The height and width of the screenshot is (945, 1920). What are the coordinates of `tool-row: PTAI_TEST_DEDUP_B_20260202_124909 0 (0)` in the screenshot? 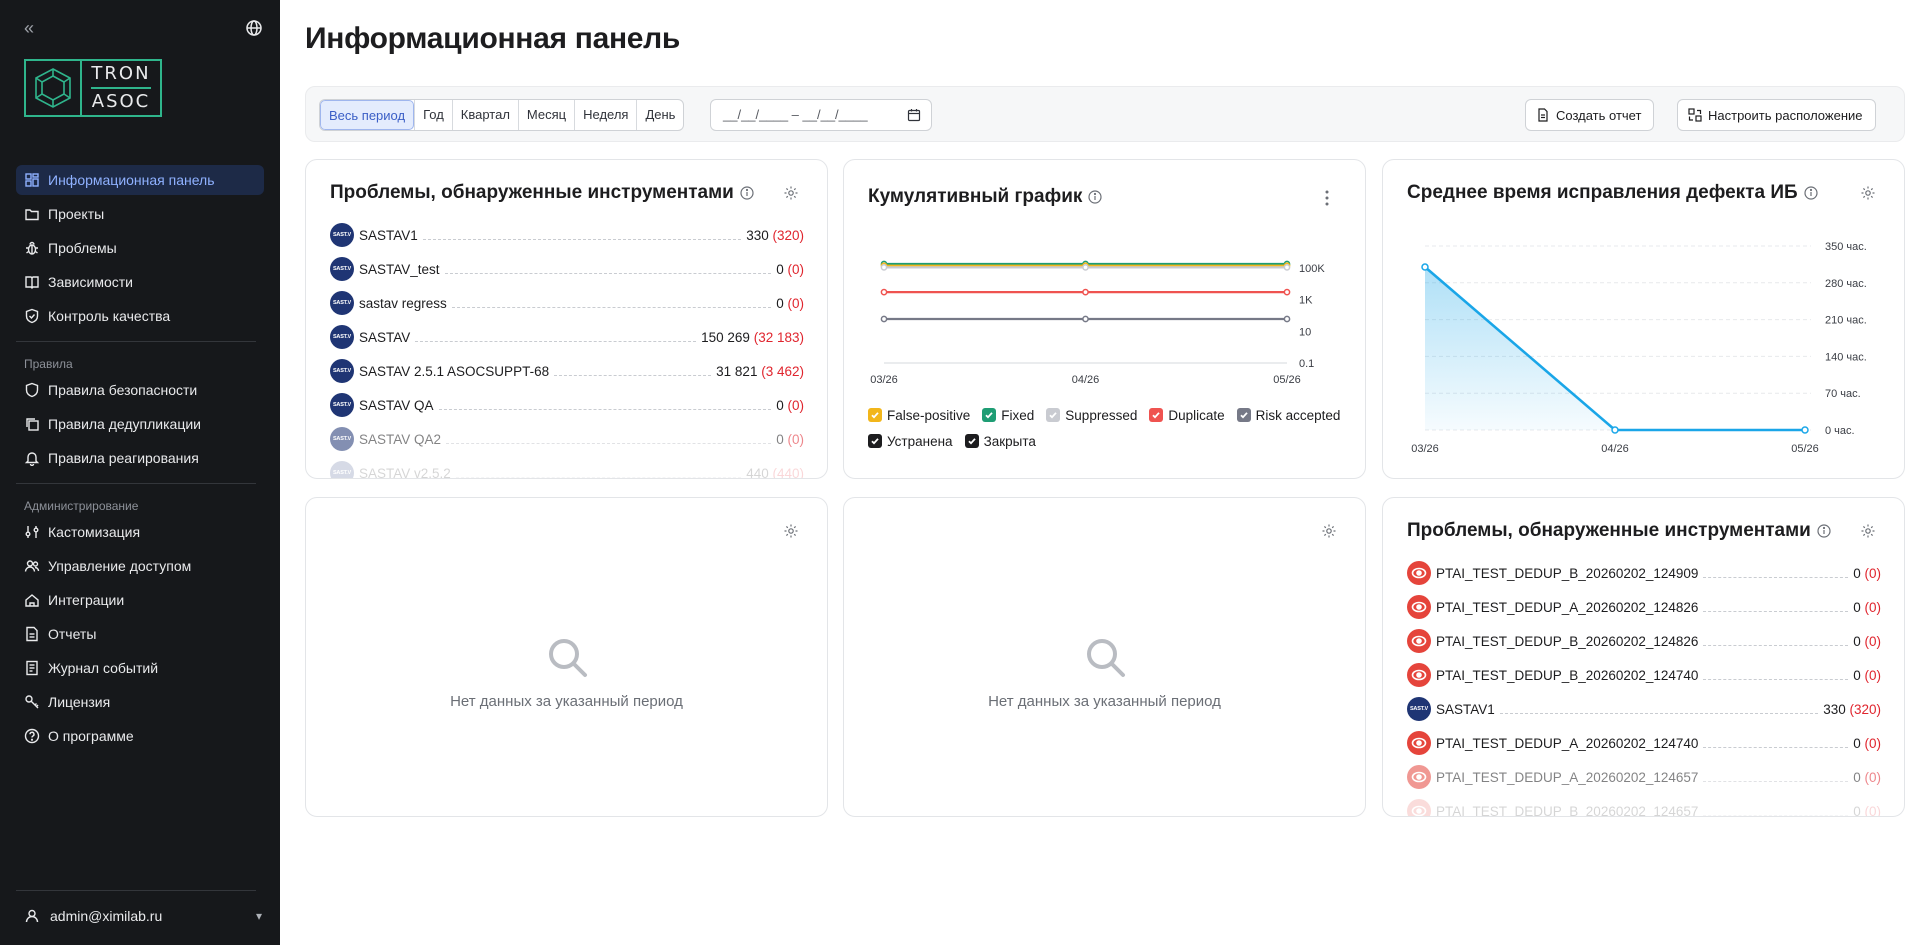 It's located at (1644, 573).